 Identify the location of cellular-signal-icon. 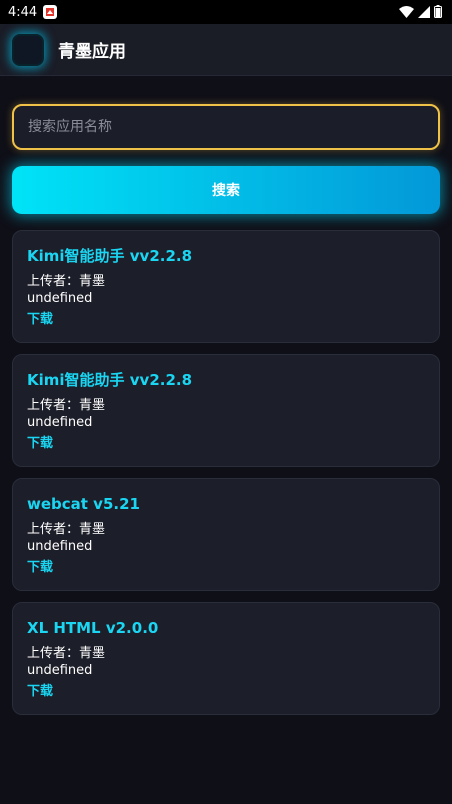
(424, 12).